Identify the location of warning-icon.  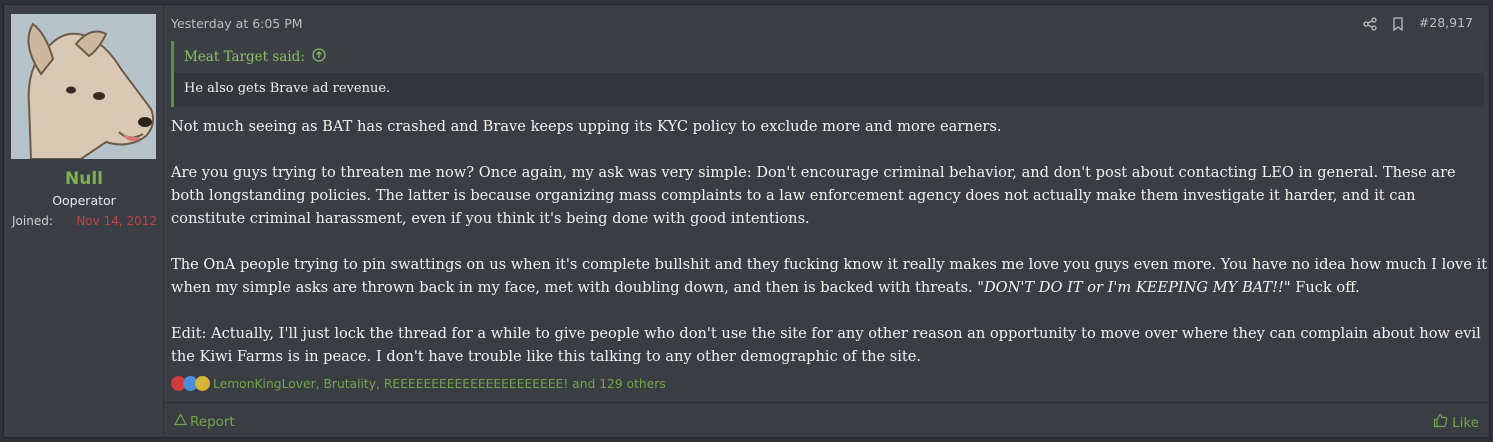
(180, 421).